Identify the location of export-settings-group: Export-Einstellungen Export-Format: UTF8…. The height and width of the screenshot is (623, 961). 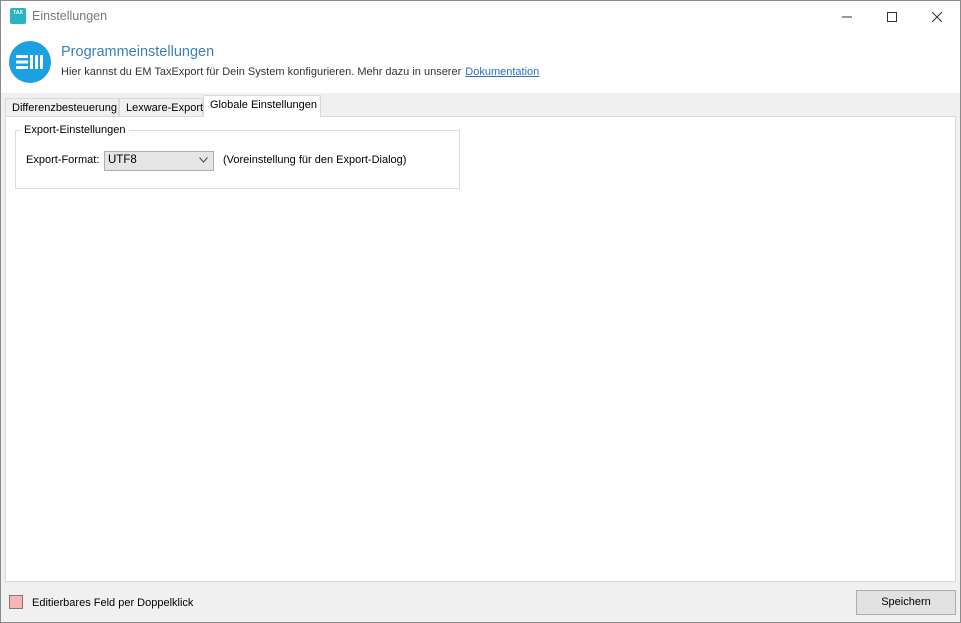
(237, 156).